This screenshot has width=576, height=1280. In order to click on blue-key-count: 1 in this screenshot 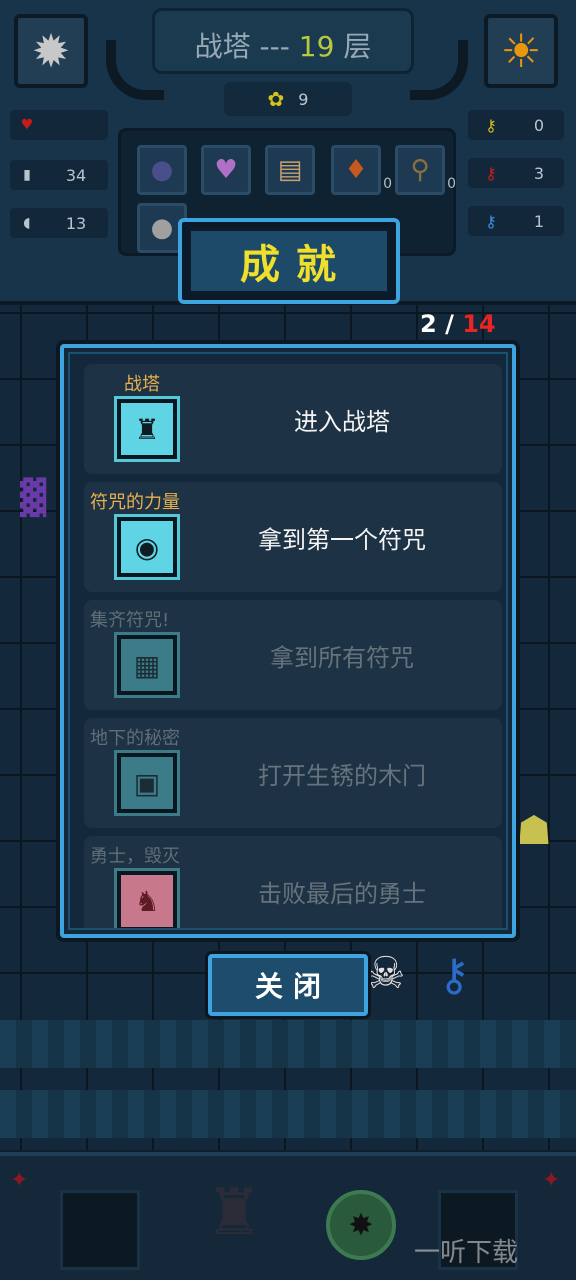, I will do `click(539, 221)`.